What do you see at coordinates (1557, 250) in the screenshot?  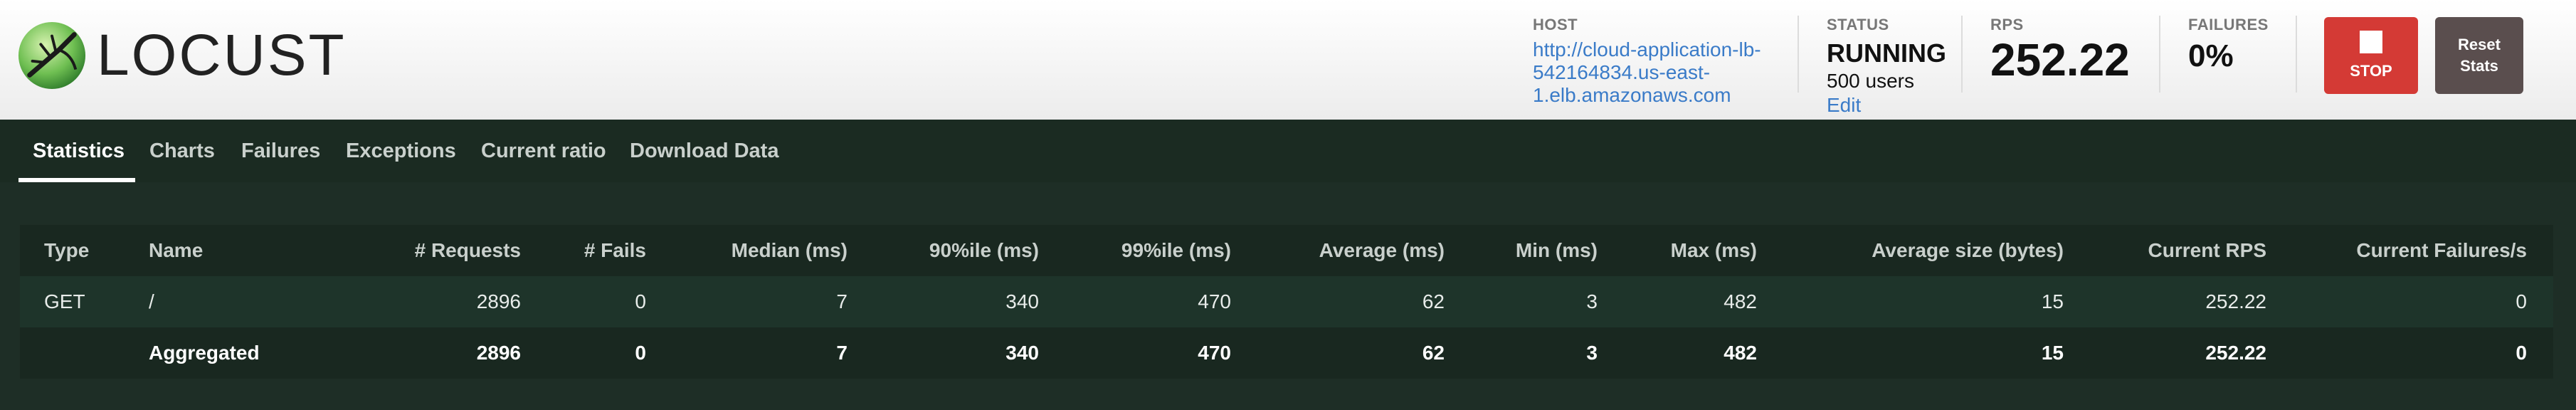 I see `column-header: Min (ms)` at bounding box center [1557, 250].